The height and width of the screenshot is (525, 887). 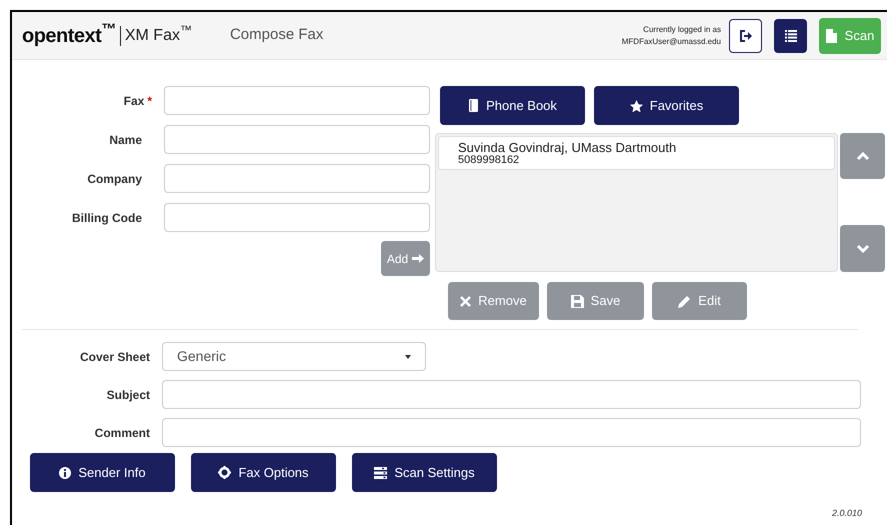 I want to click on gear-icon, so click(x=225, y=472).